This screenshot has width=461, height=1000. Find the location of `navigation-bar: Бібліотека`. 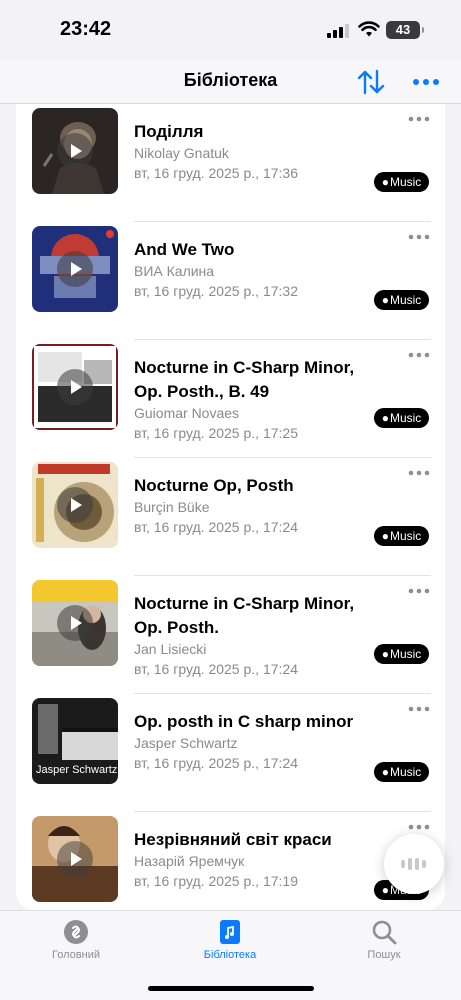

navigation-bar: Бібліотека is located at coordinates (230, 82).